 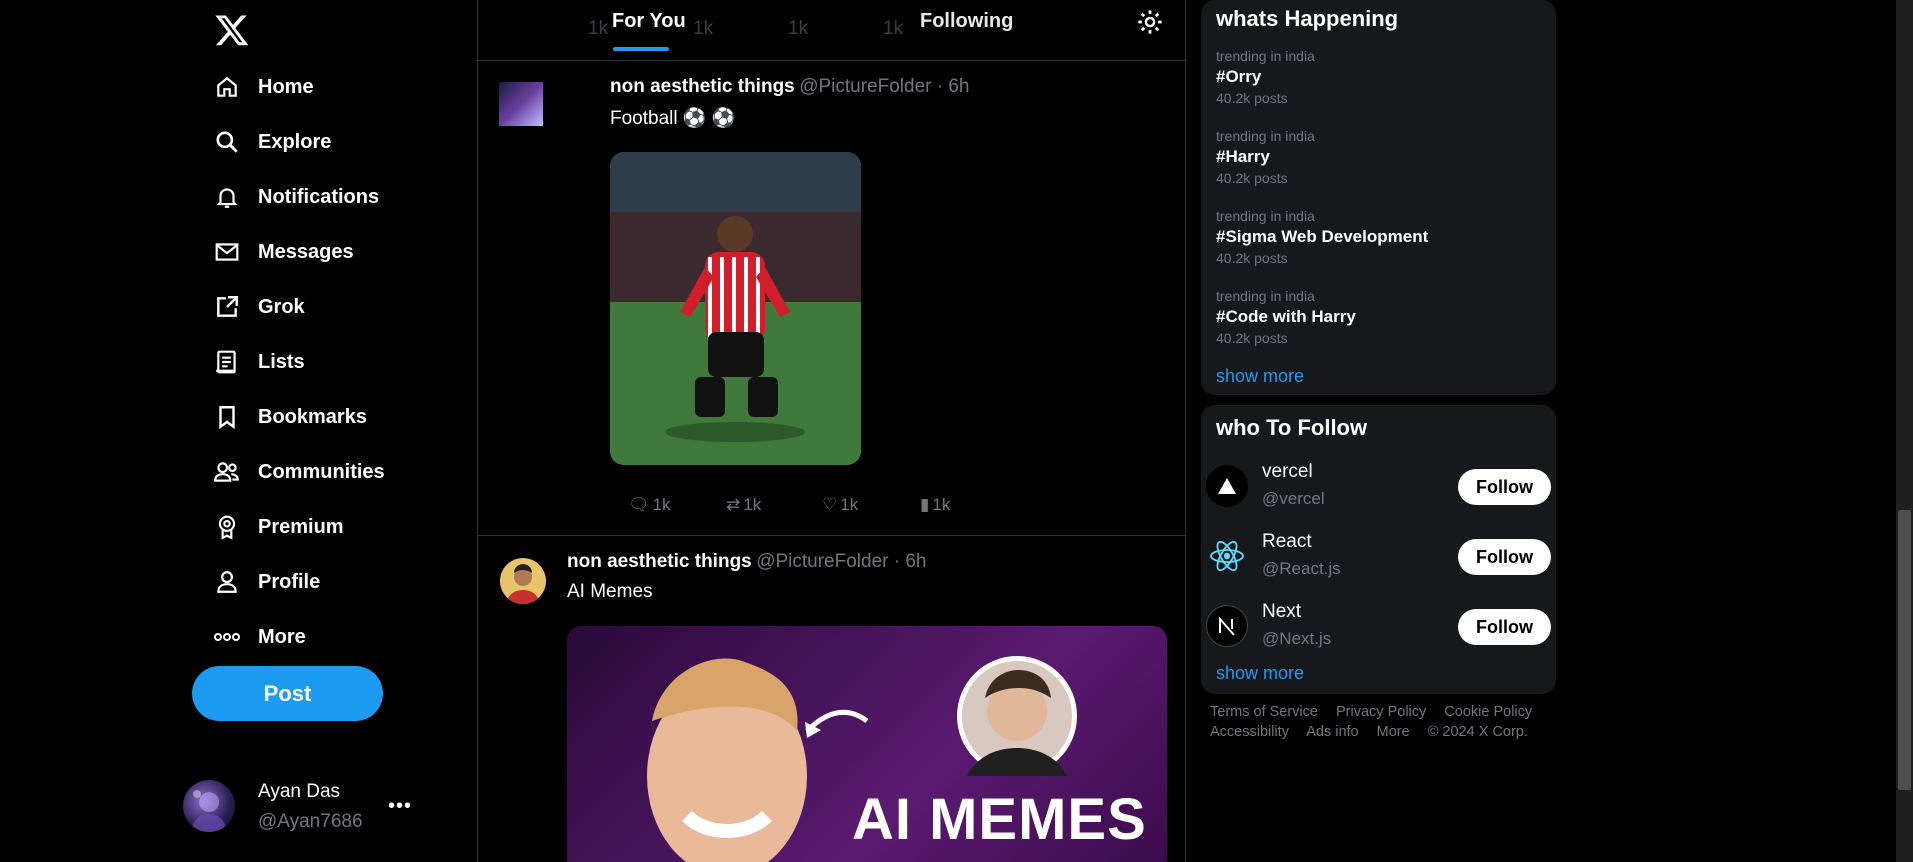 I want to click on gear-icon, so click(x=1150, y=22).